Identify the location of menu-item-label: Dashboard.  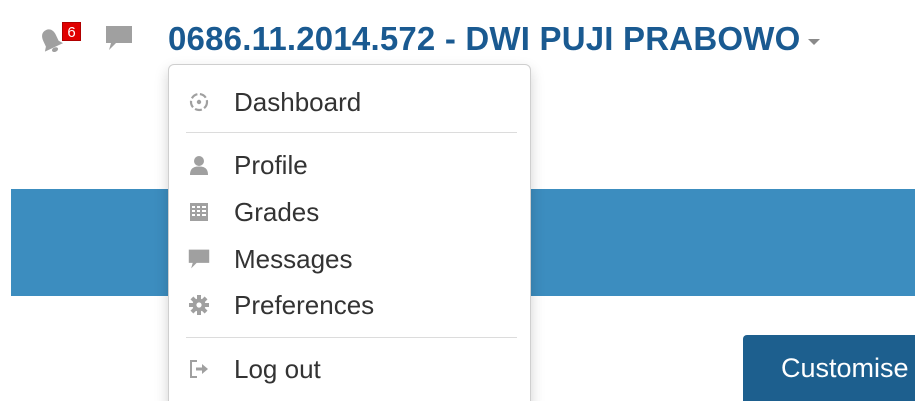
(298, 101).